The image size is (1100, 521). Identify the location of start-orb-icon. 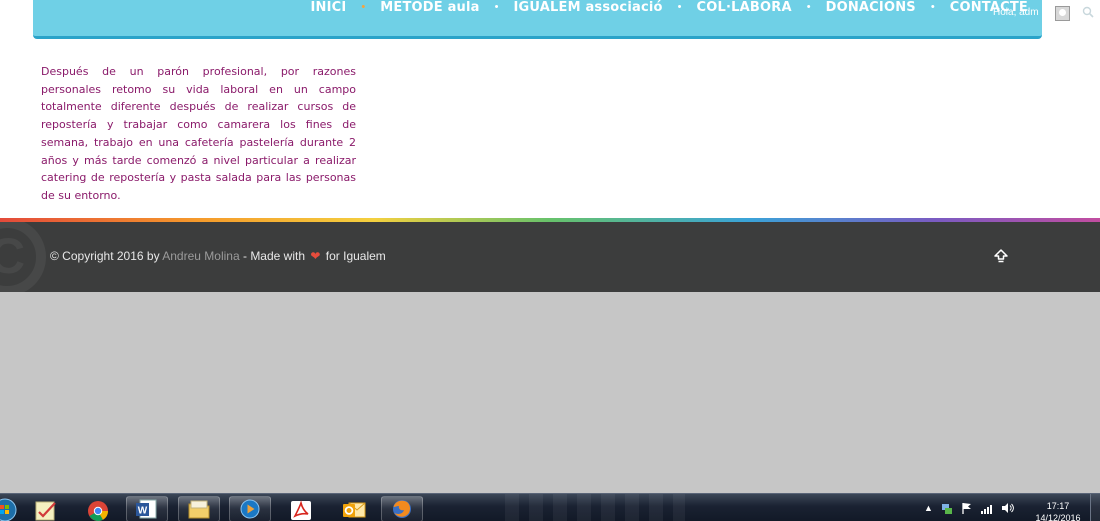
(9, 509).